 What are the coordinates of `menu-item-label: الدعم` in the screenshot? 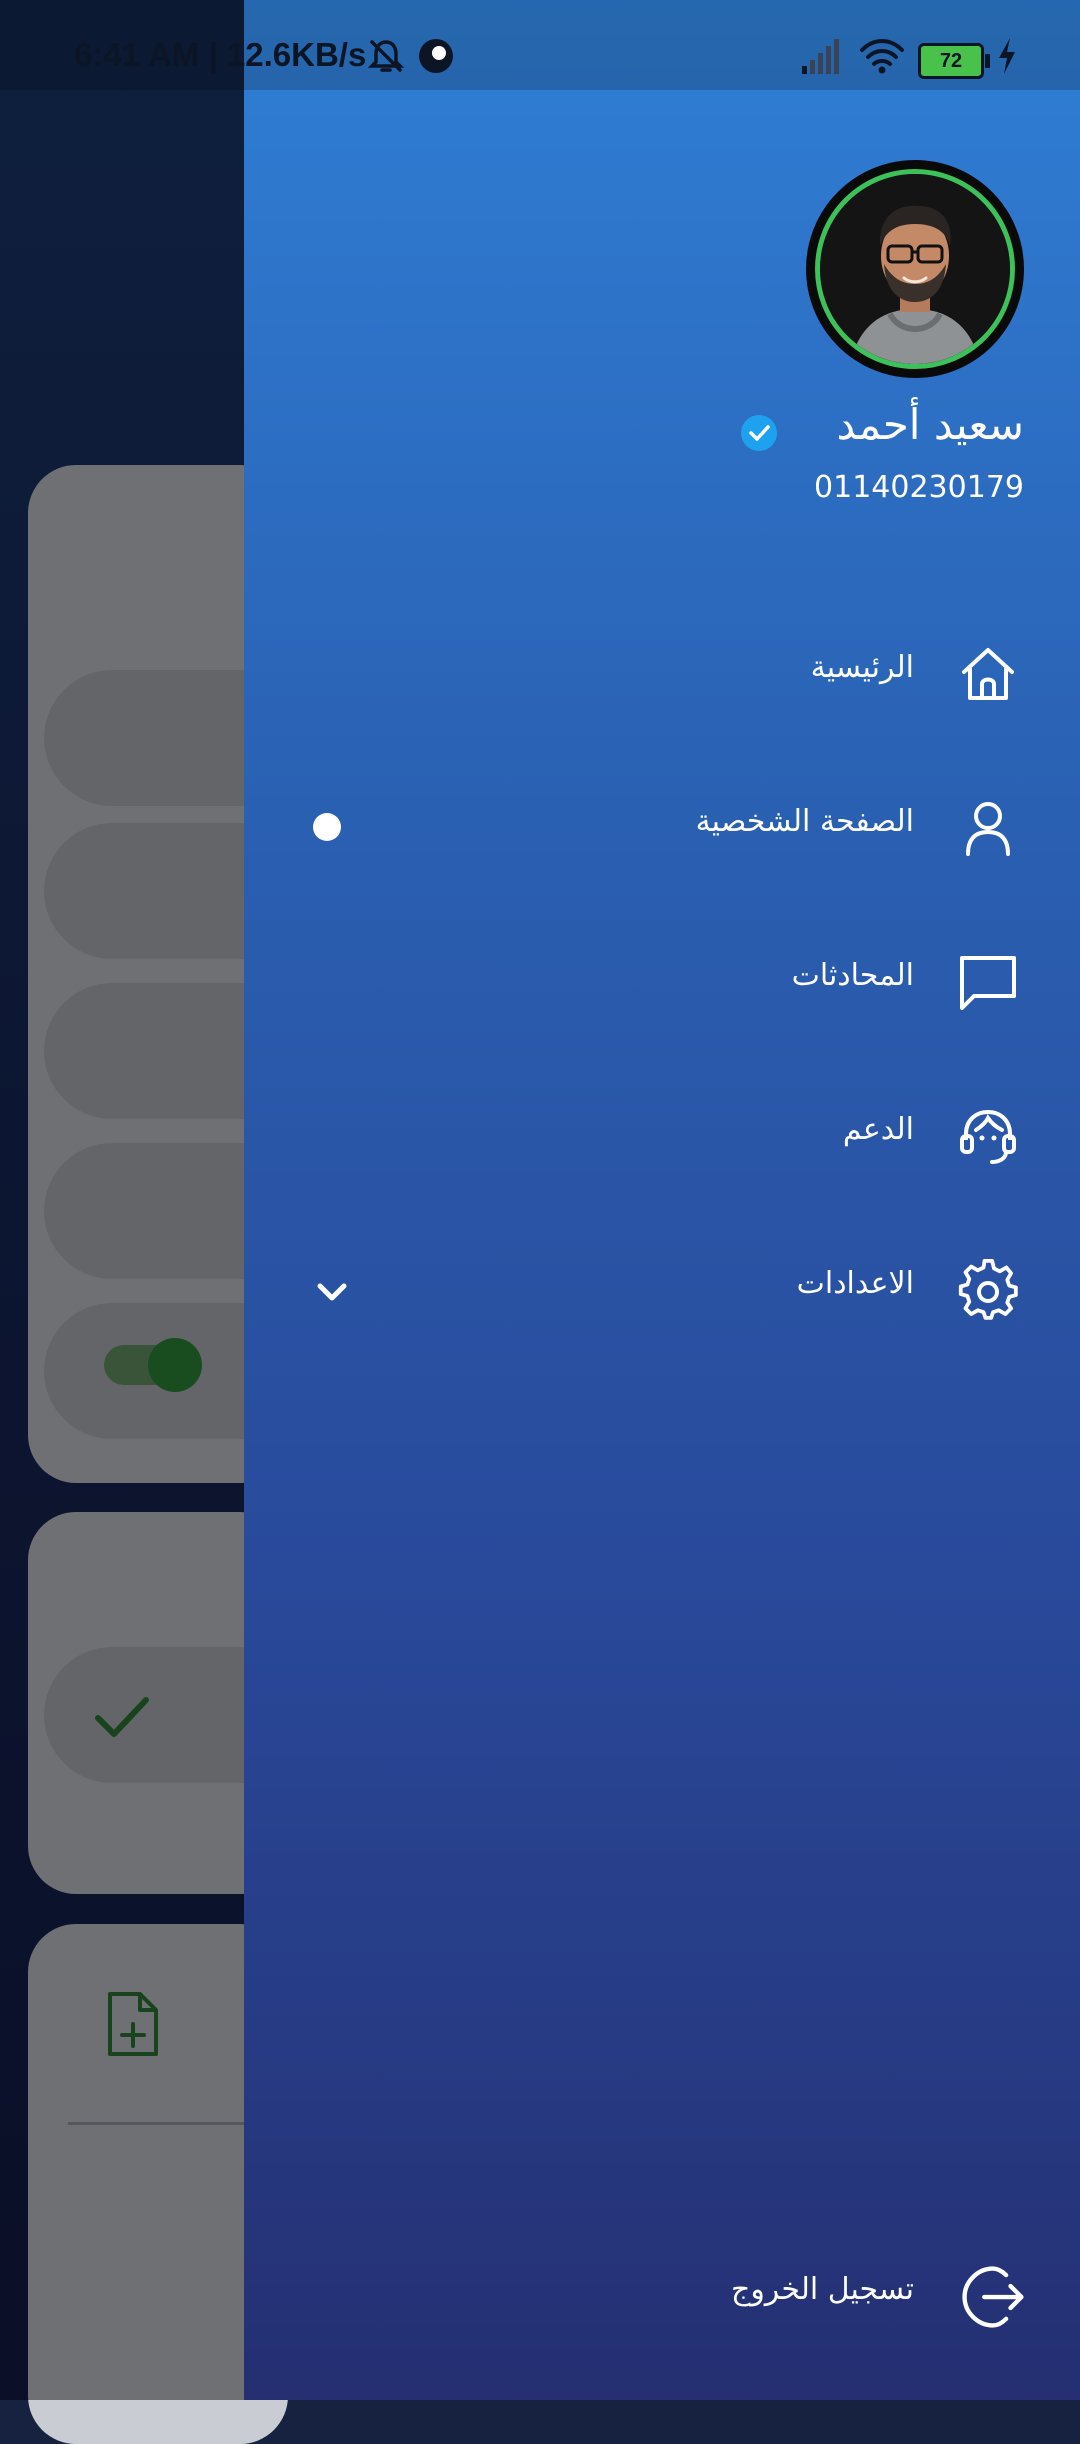 It's located at (878, 1129).